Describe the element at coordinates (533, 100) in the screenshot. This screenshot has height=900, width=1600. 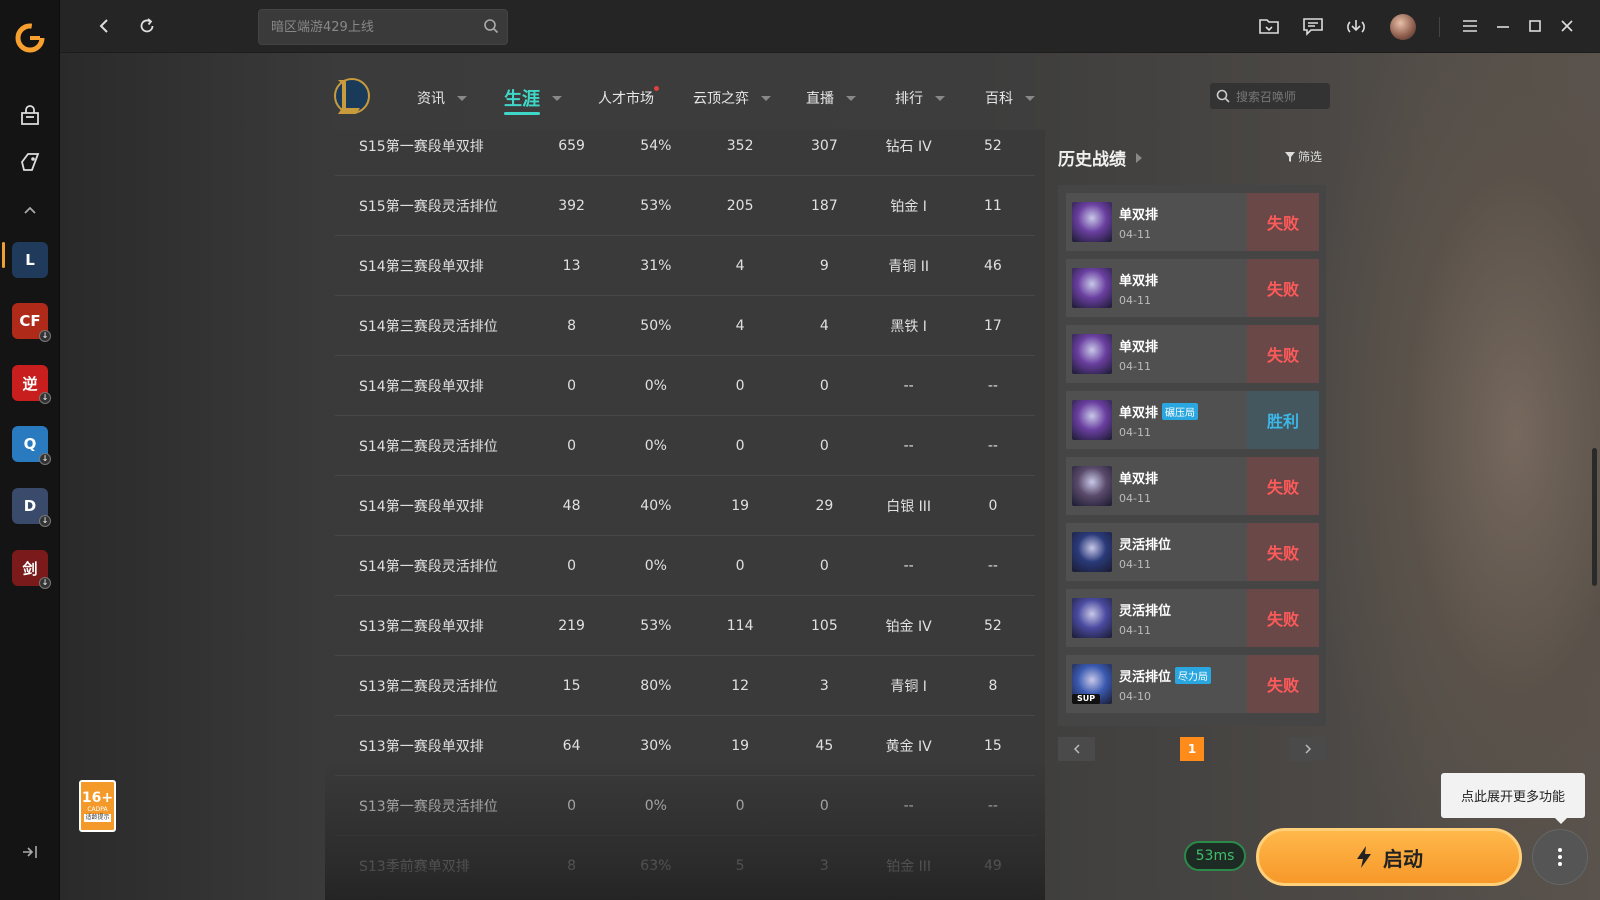
I see `tab-career: 生涯` at that location.